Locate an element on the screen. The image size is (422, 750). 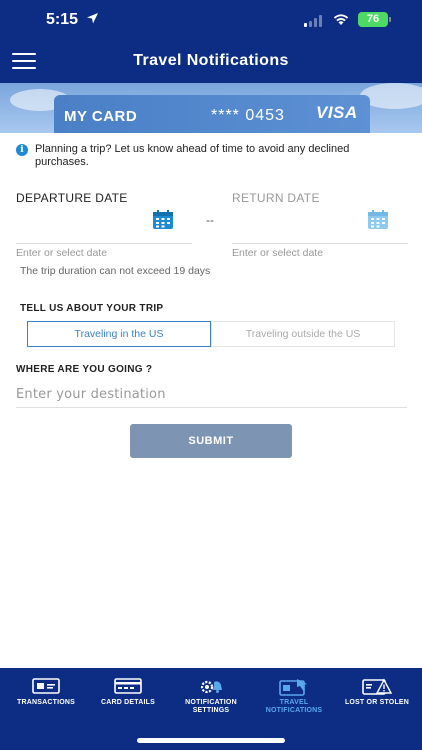
departure-calendar-icon is located at coordinates (163, 220).